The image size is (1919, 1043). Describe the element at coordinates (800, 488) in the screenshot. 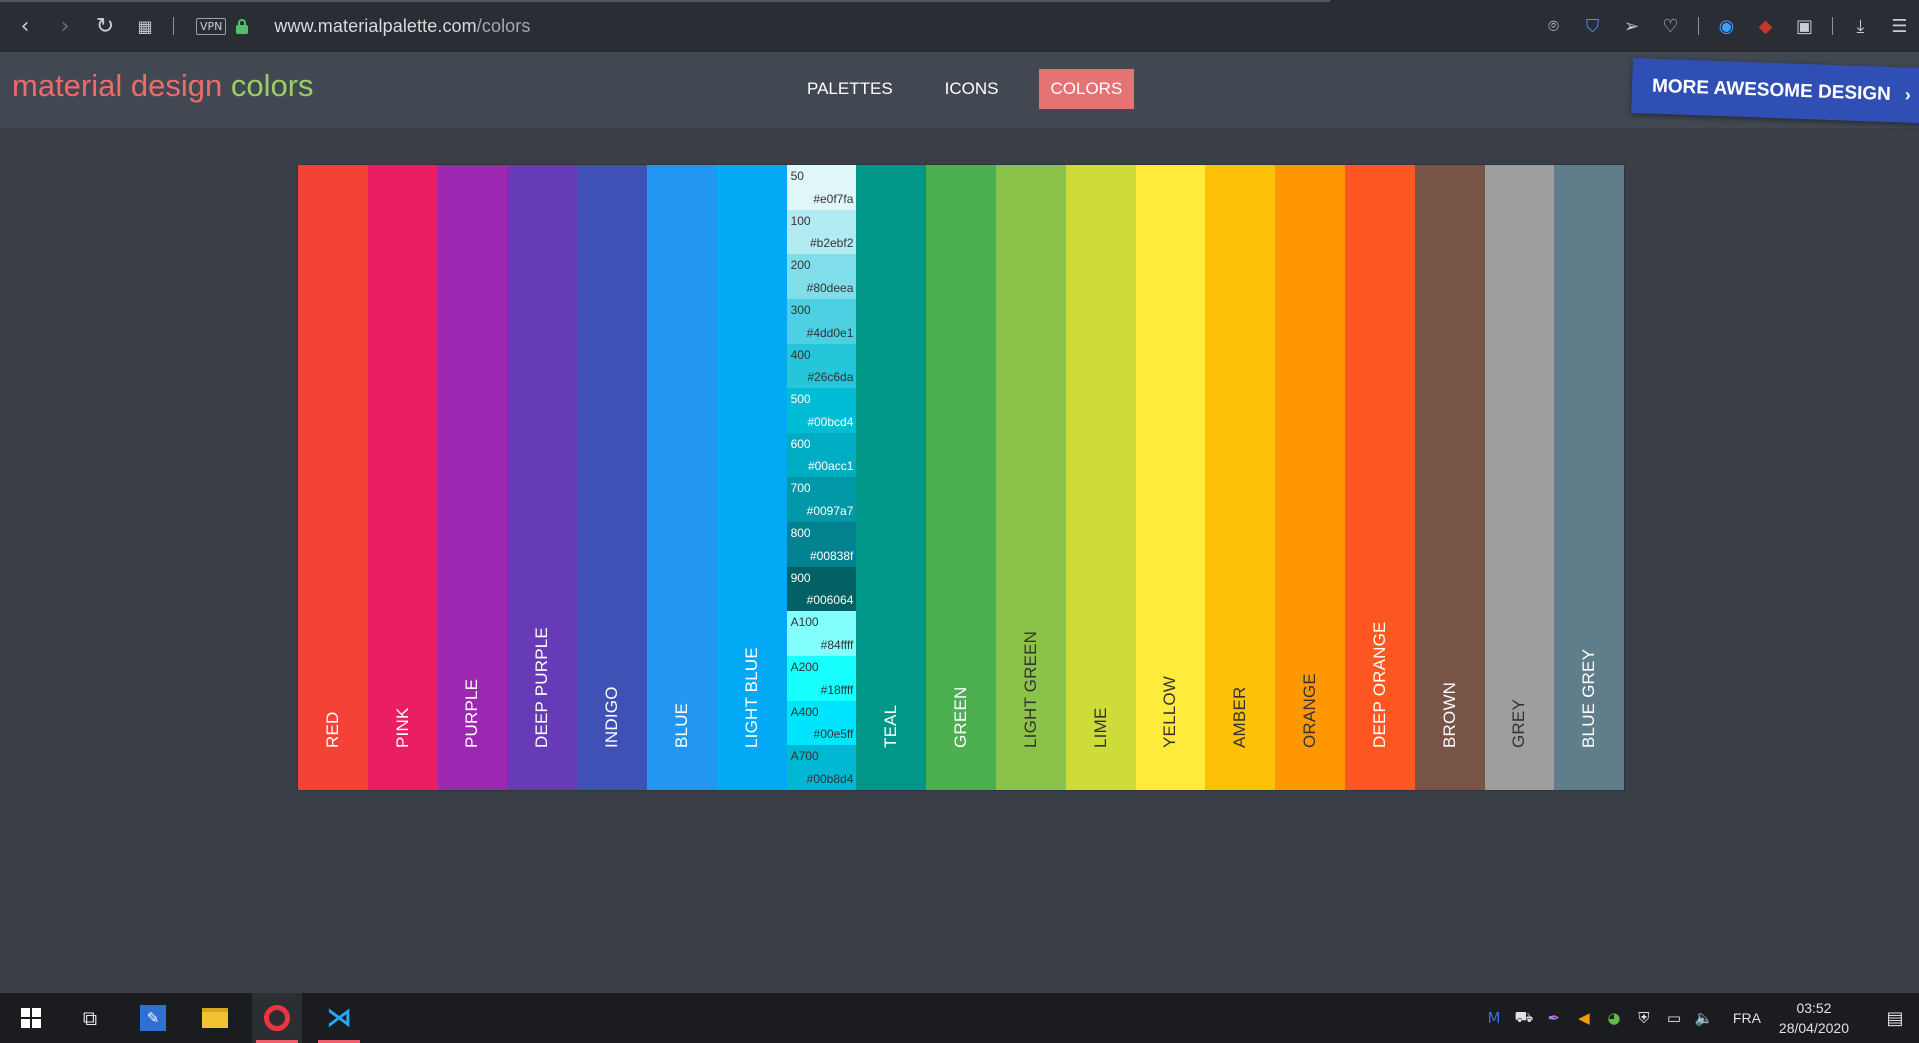

I see `shade-name: 700` at that location.